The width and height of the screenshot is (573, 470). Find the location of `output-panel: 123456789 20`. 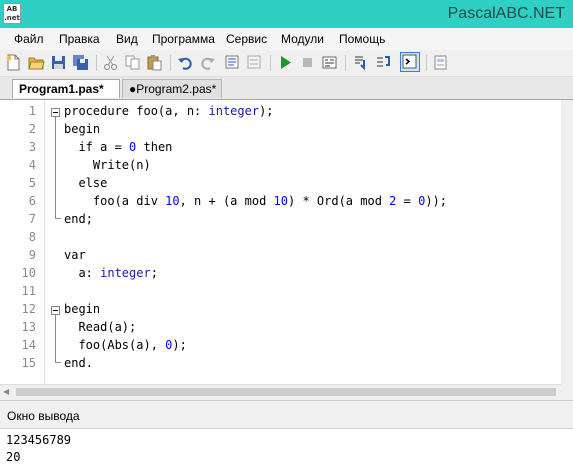

output-panel: 123456789 20 is located at coordinates (286, 449).